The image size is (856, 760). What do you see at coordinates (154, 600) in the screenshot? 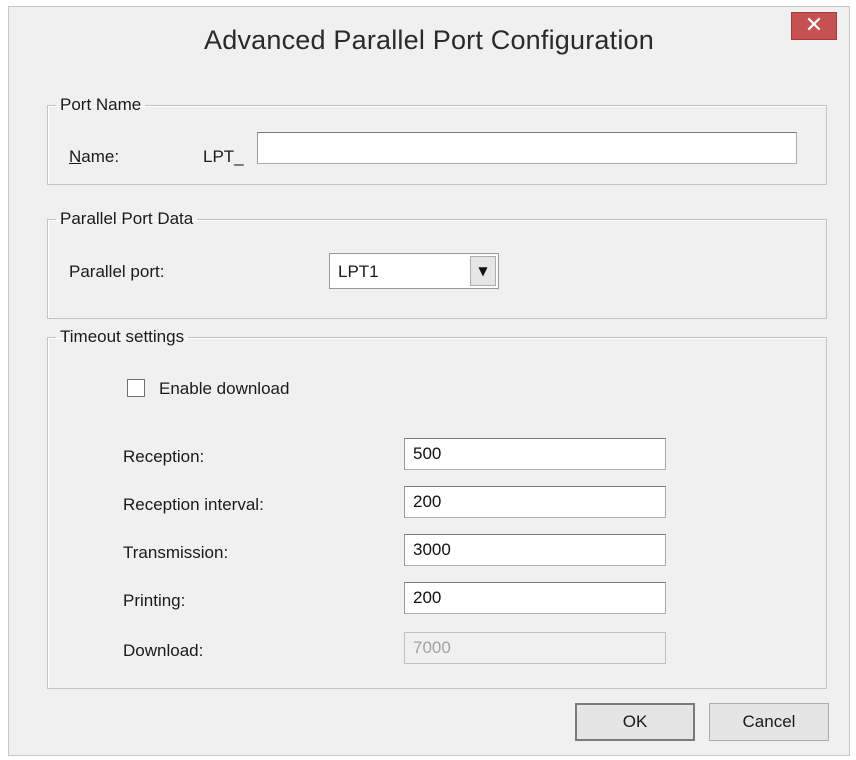
I see `printing-label: Printing:` at bounding box center [154, 600].